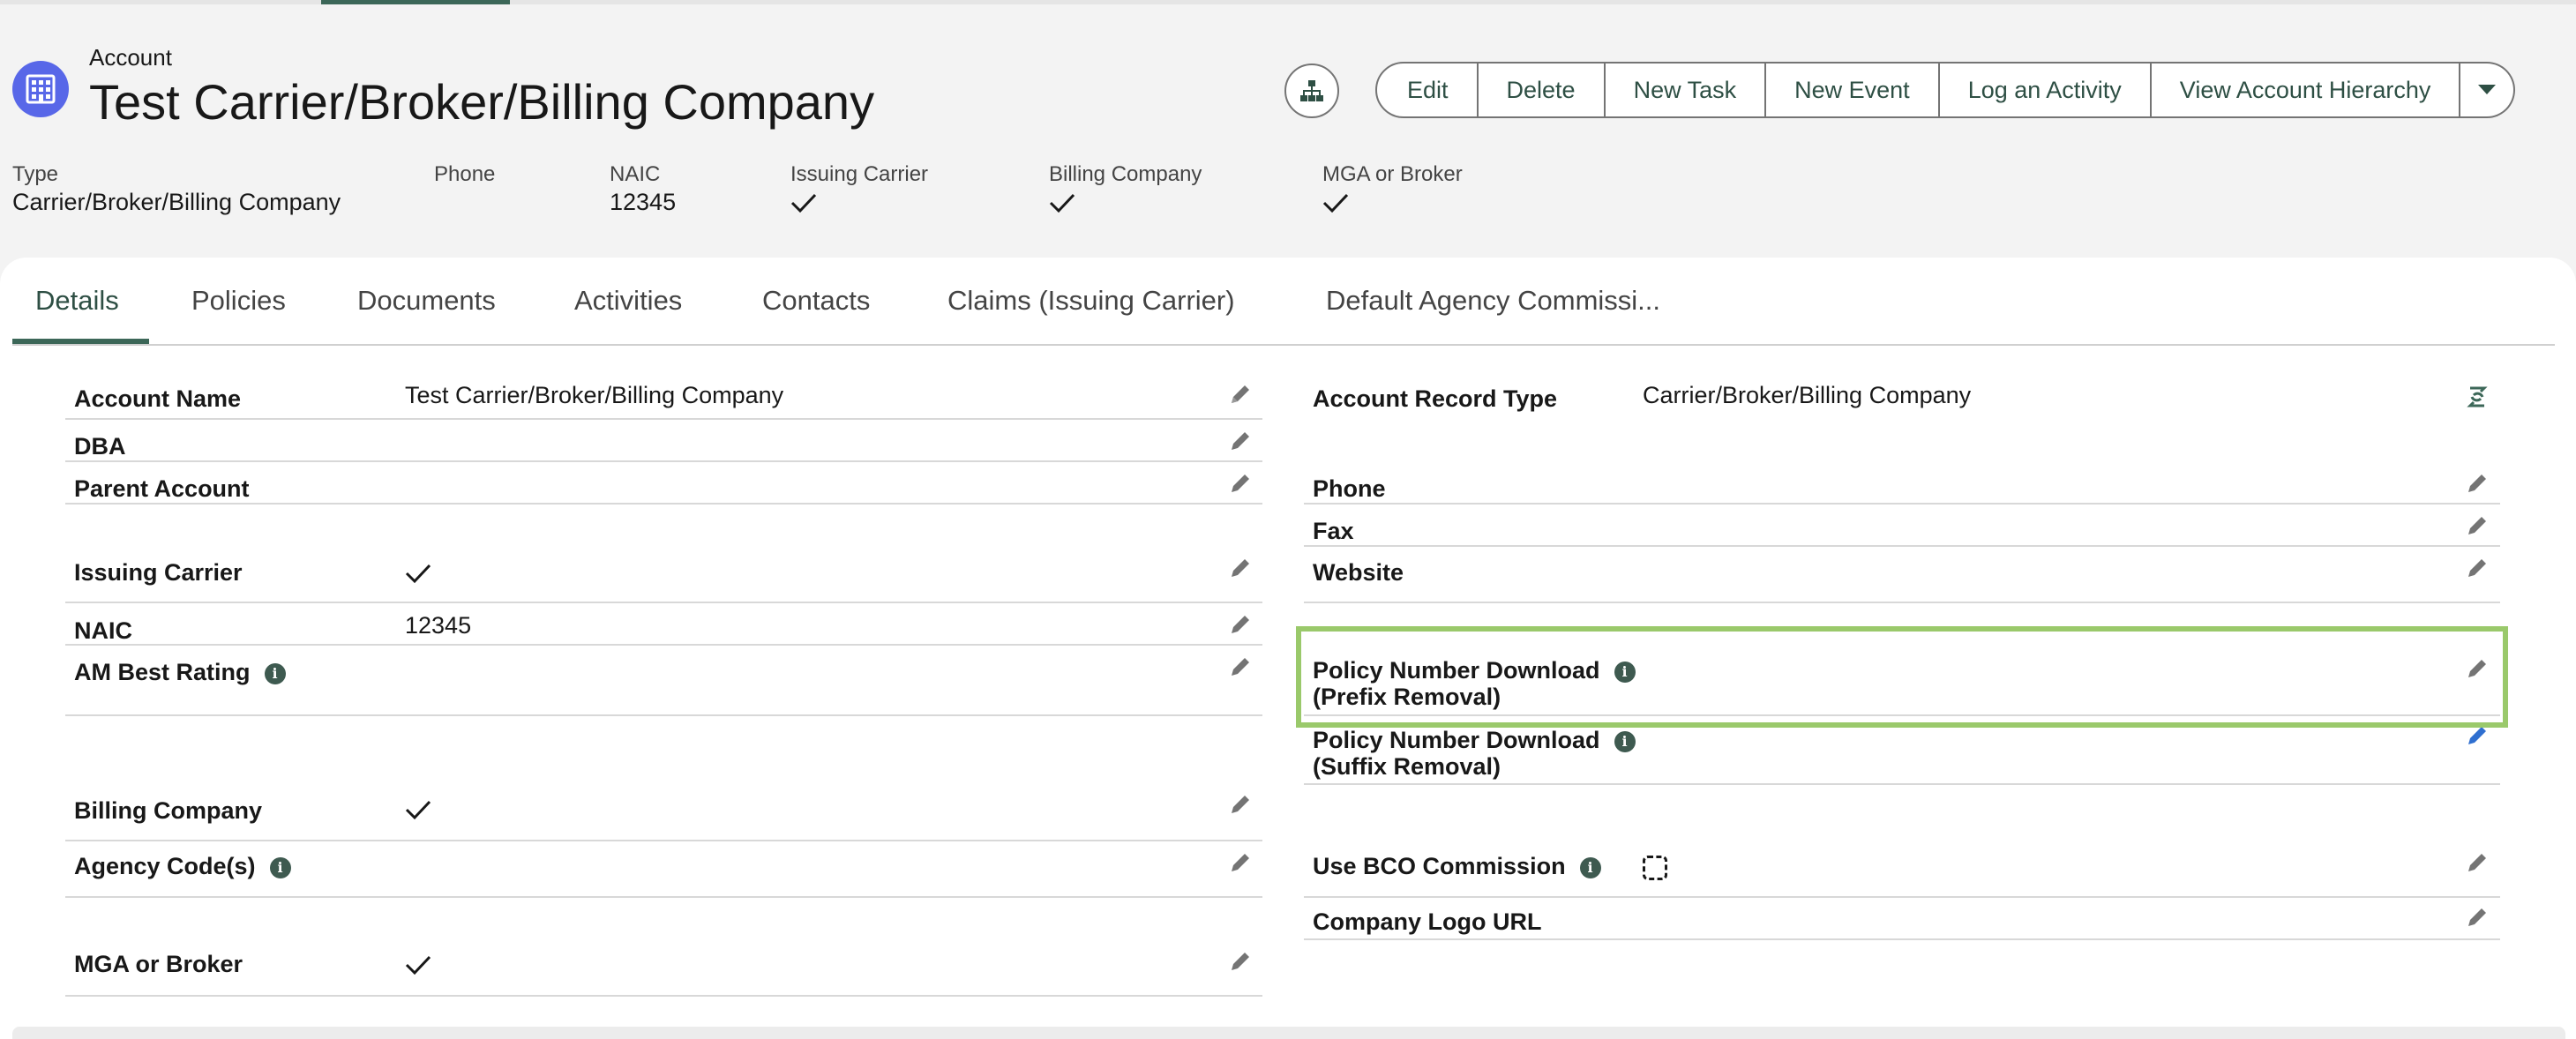 This screenshot has height=1039, width=2576. I want to click on highlight-label: Billing Company, so click(1126, 174).